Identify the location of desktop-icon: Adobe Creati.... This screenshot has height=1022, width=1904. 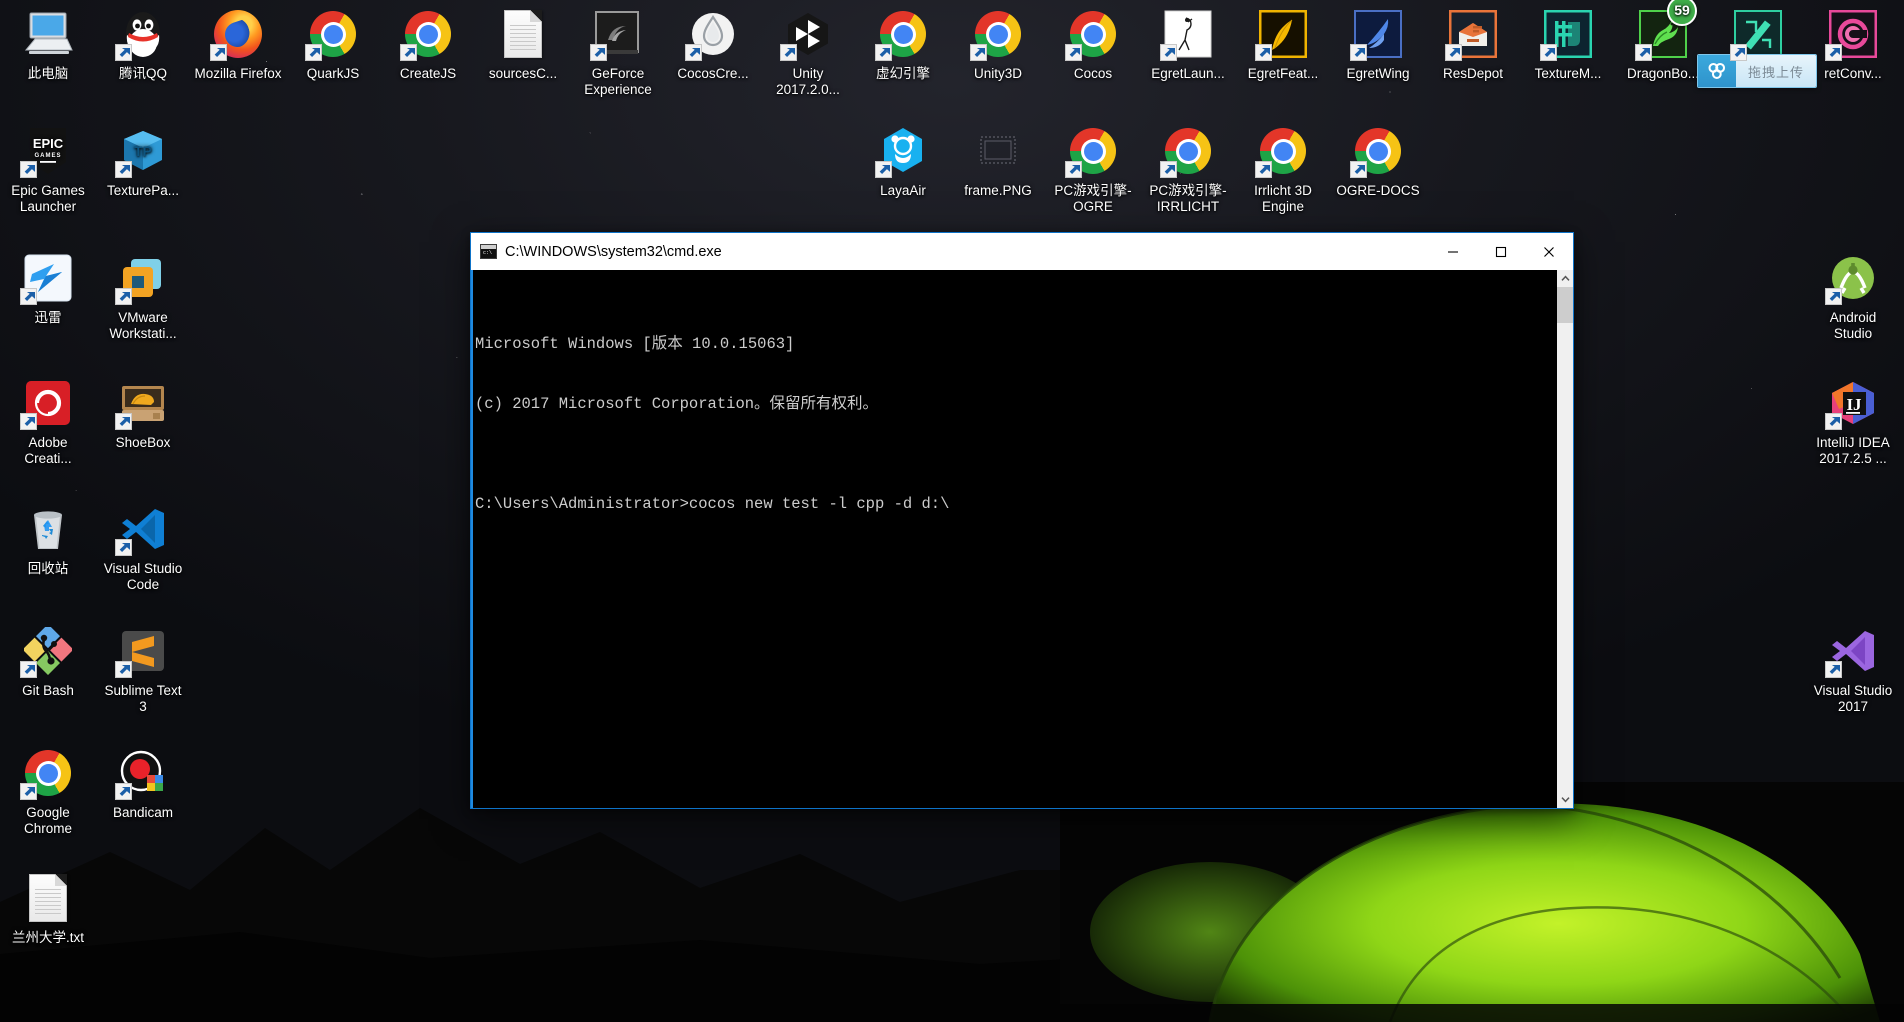
(48, 421).